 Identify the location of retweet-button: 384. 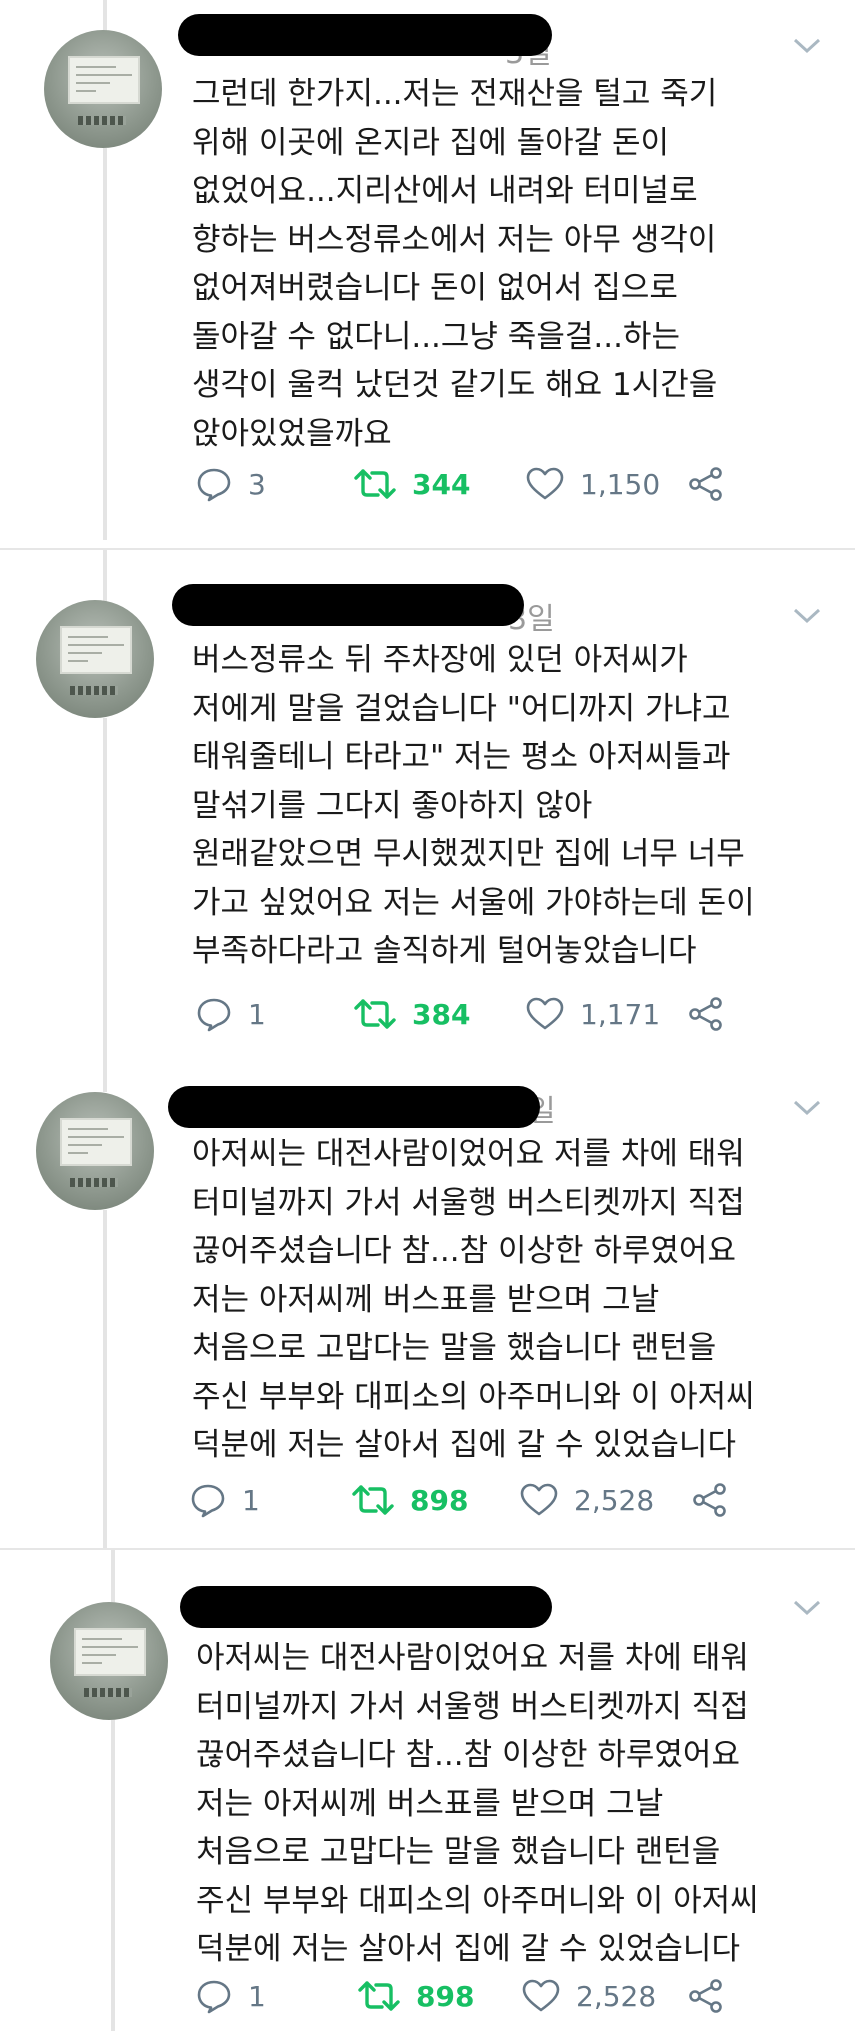
(412, 1014).